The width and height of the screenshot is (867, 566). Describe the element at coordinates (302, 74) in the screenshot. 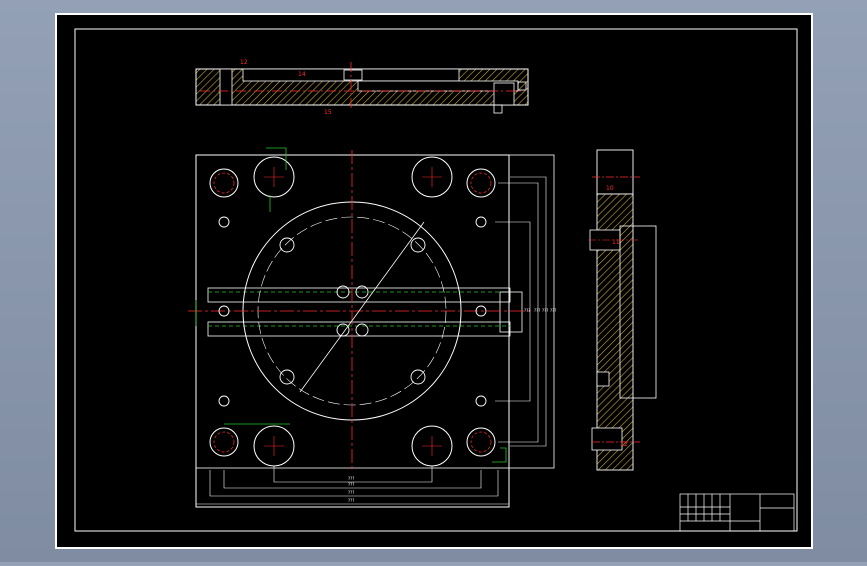

I see `callout-label: 14` at that location.